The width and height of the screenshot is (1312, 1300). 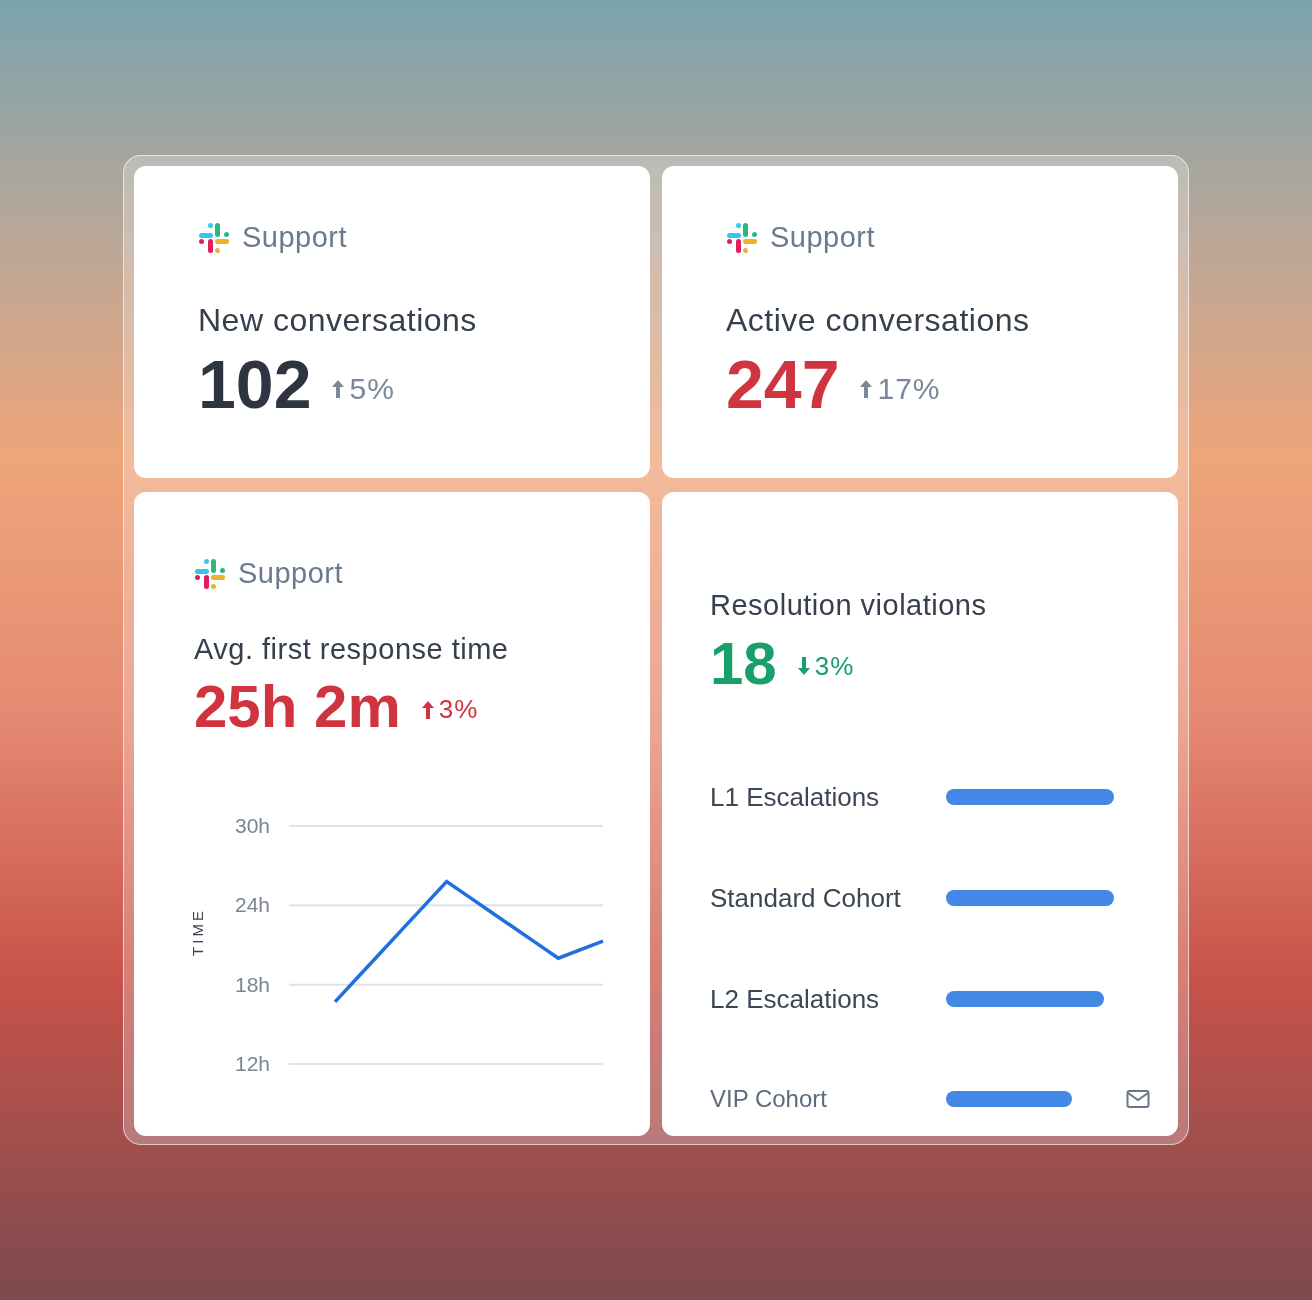 What do you see at coordinates (252, 825) in the screenshot?
I see `y-tick-label: 30h` at bounding box center [252, 825].